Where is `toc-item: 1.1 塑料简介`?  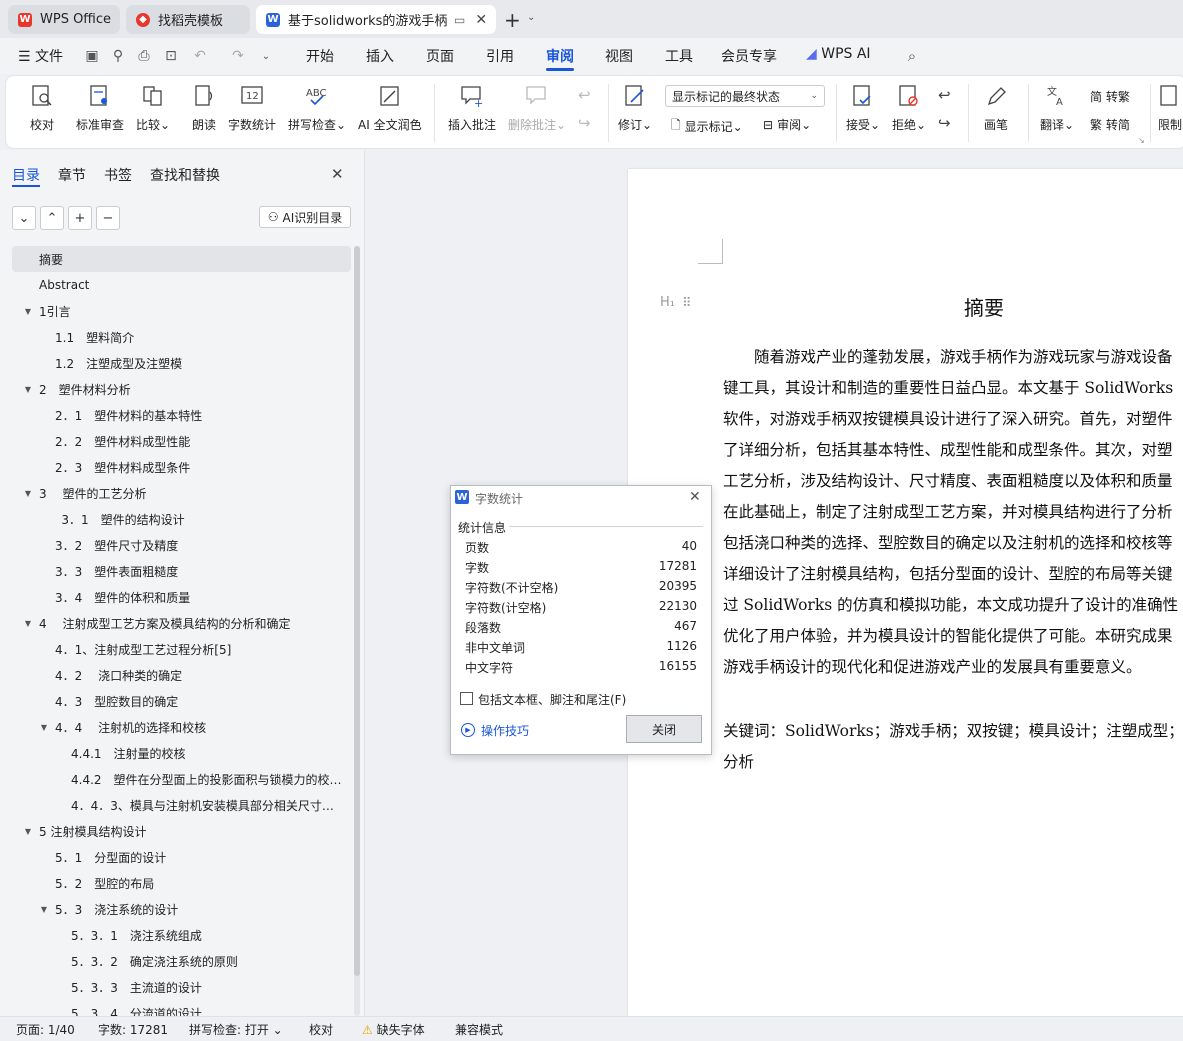 toc-item: 1.1 塑料简介 is located at coordinates (176, 337).